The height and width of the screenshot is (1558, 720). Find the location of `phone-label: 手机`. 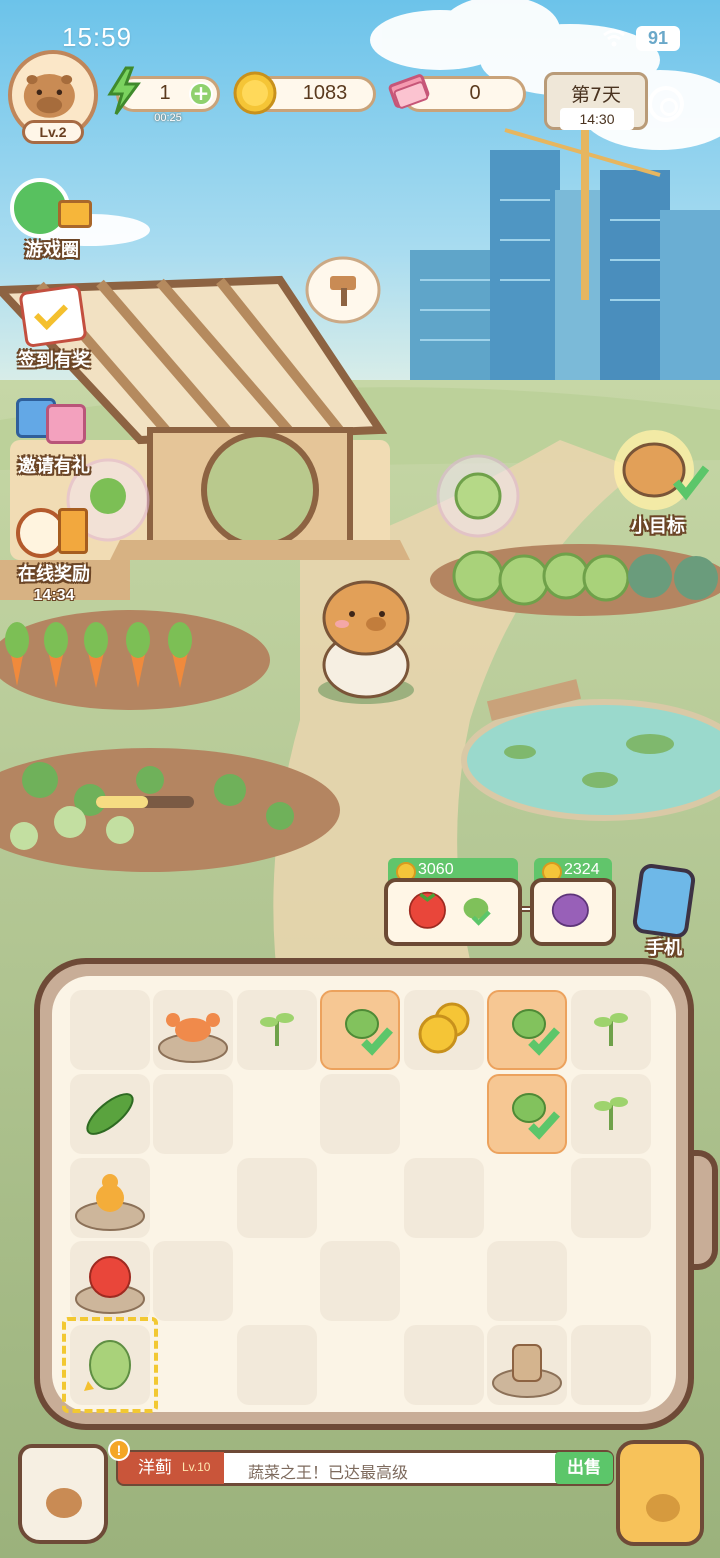

phone-label: 手机 is located at coordinates (664, 947).